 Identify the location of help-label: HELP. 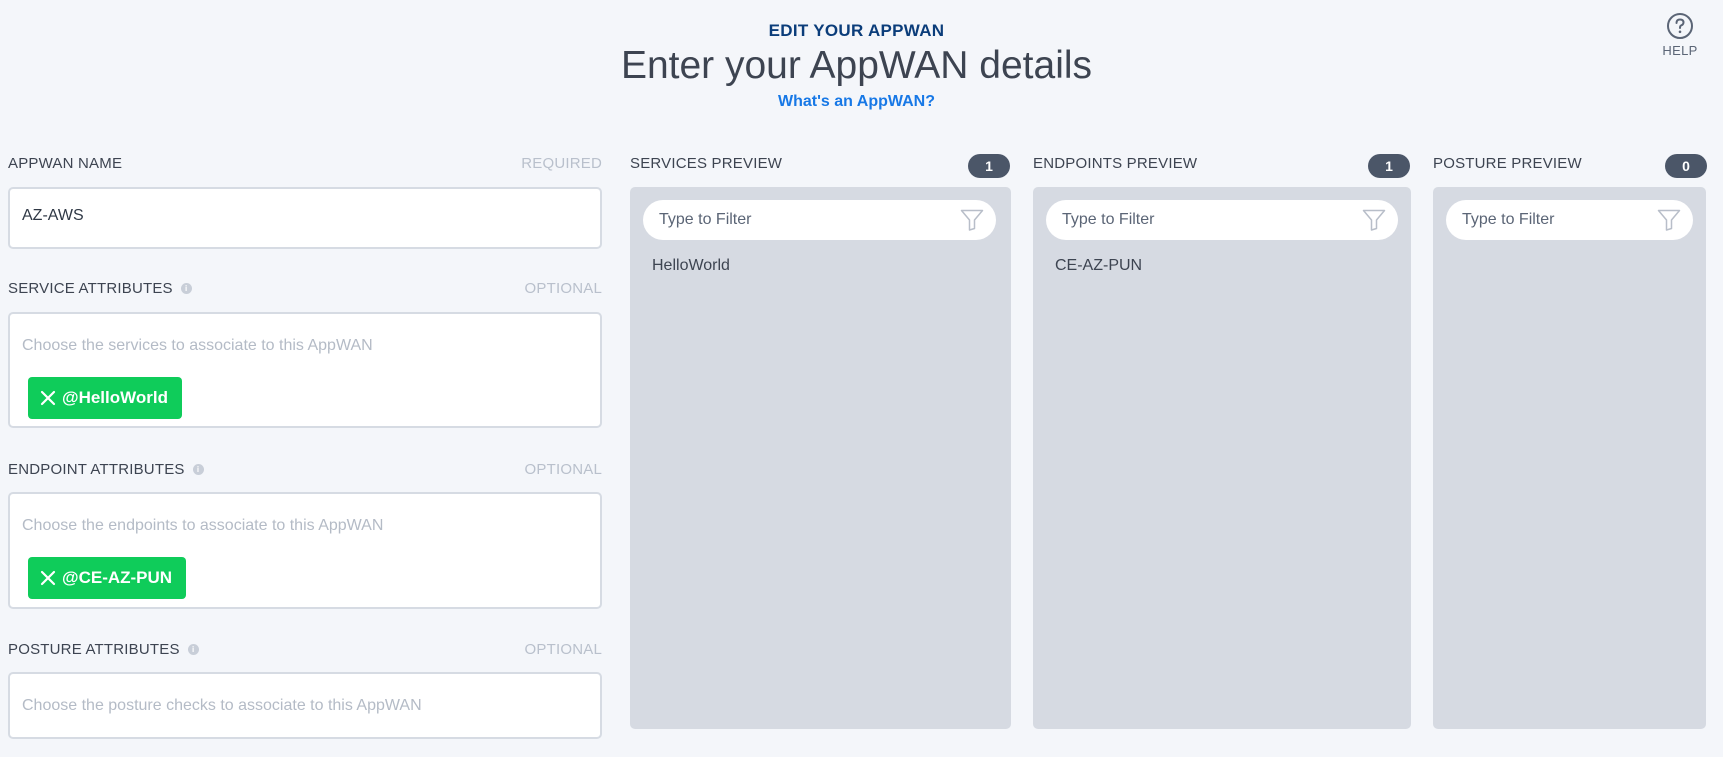
(1680, 50).